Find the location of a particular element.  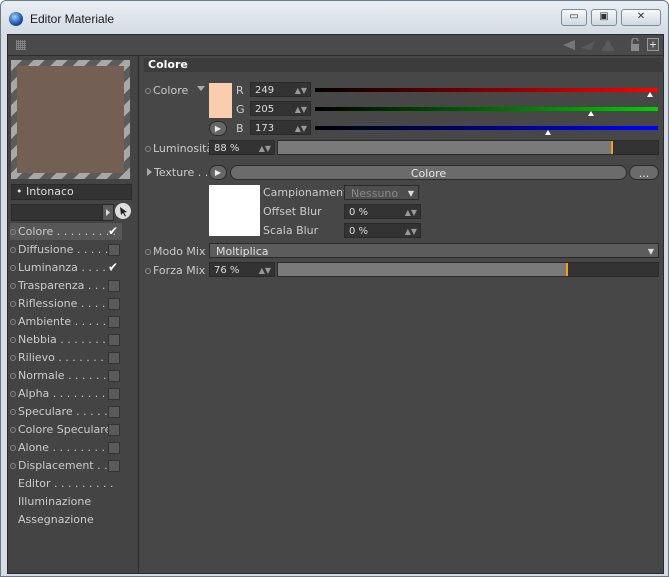

title-bar: Editor Materiale ▭ ▣ ✕ is located at coordinates (334, 19).